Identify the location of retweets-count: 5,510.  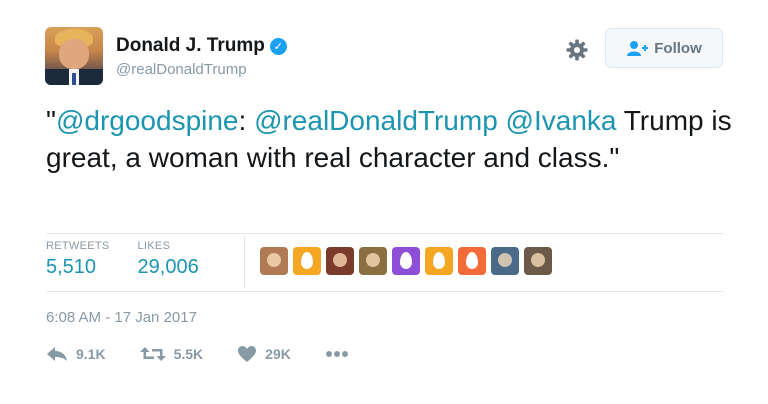
(78, 267).